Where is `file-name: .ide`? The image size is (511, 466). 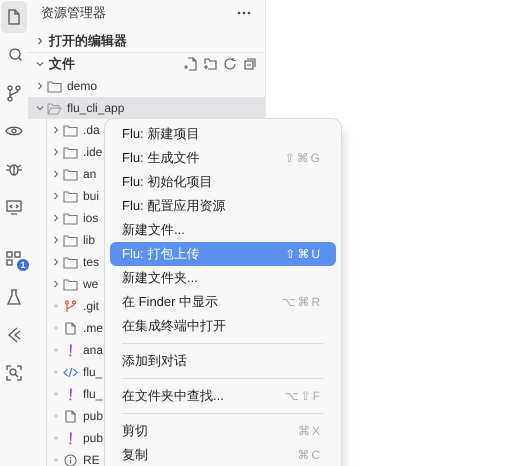
file-name: .ide is located at coordinates (92, 152).